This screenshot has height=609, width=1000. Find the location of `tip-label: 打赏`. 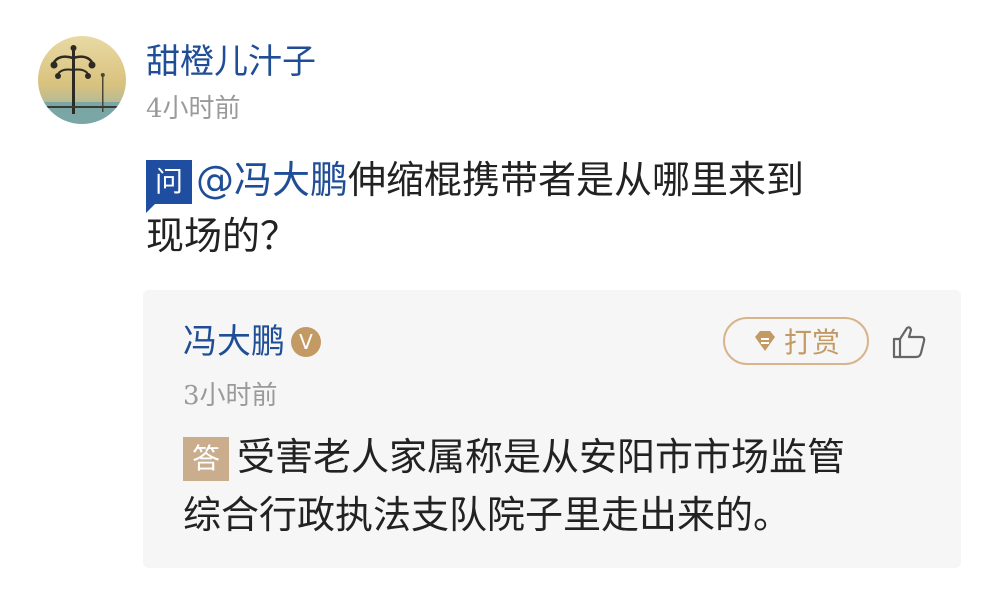

tip-label: 打赏 is located at coordinates (811, 342).